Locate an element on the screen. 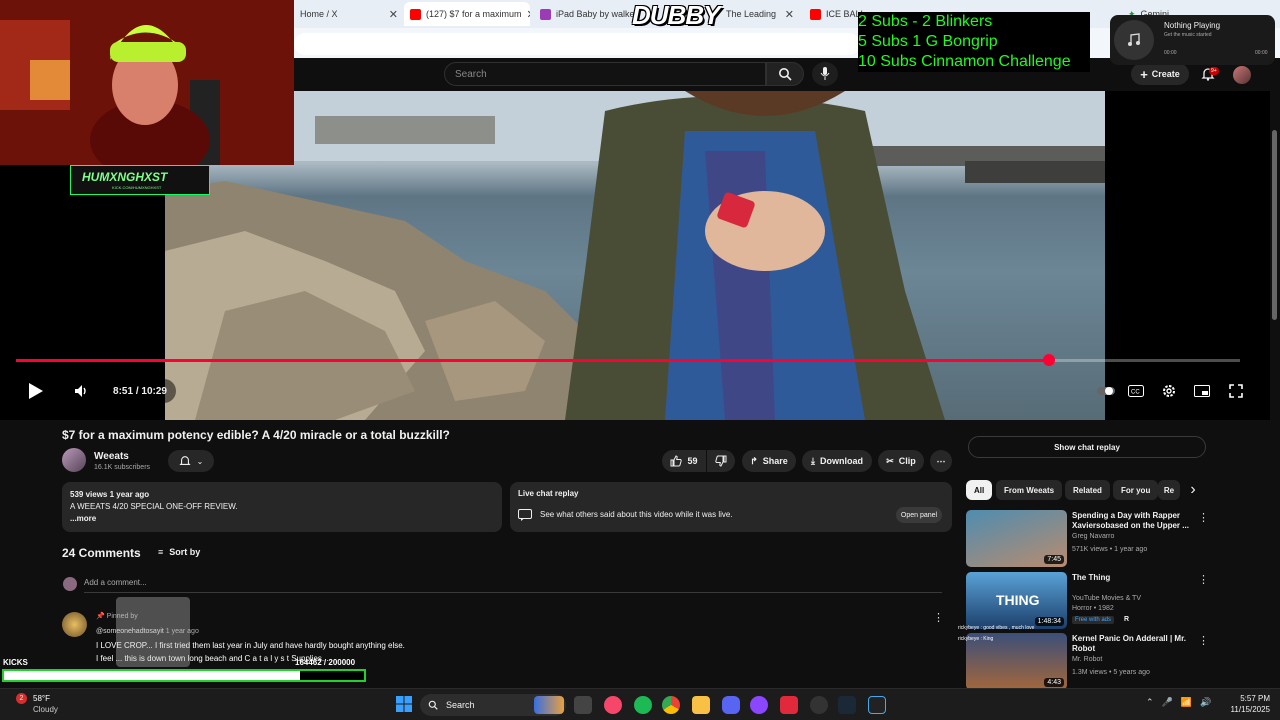 The width and height of the screenshot is (1280, 720). comment-menu-icon: ⋮ is located at coordinates (938, 617).